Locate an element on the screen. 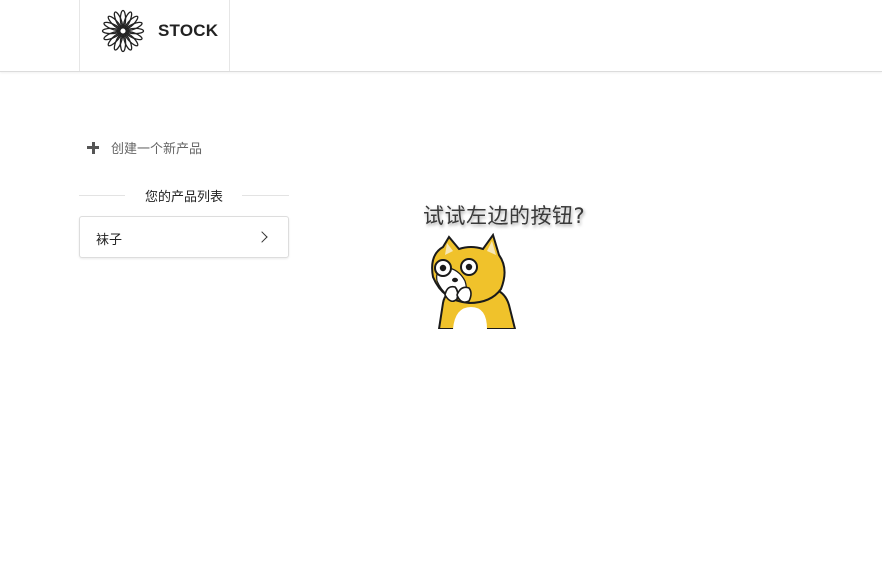 The image size is (882, 570). brand-name: STOCK is located at coordinates (188, 30).